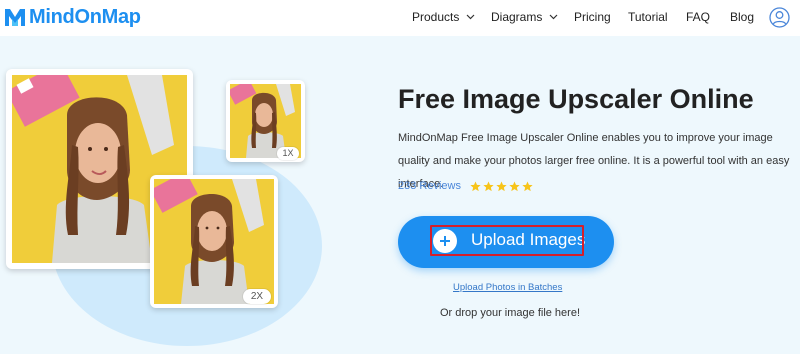 This screenshot has height=354, width=800. Describe the element at coordinates (517, 17) in the screenshot. I see `nav-diagrams-label: Diagrams` at that location.